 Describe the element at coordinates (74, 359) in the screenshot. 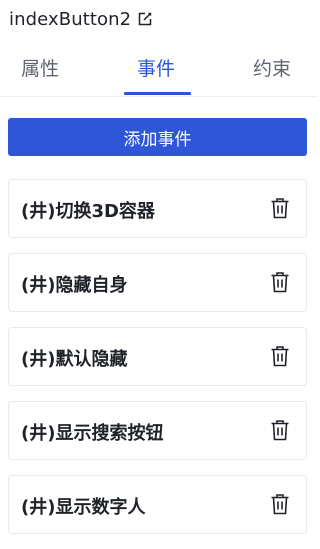

I see `event-label: (井)默认隐藏` at that location.